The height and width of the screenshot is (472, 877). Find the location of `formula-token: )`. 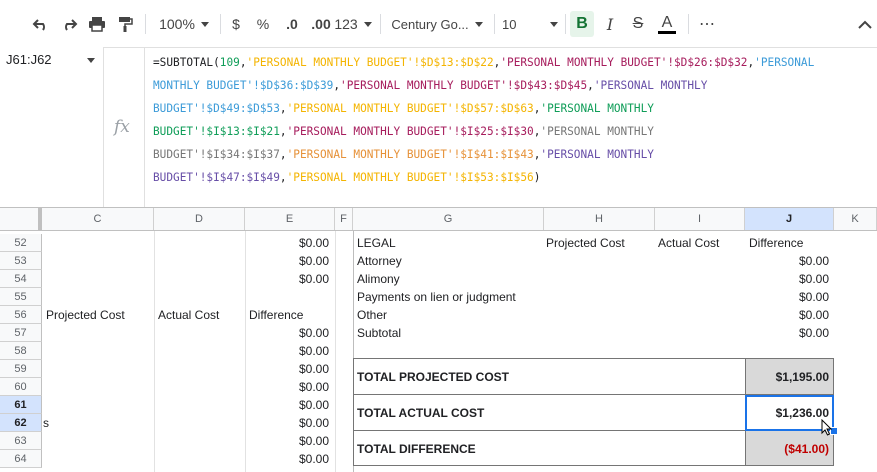

formula-token: ) is located at coordinates (537, 177).